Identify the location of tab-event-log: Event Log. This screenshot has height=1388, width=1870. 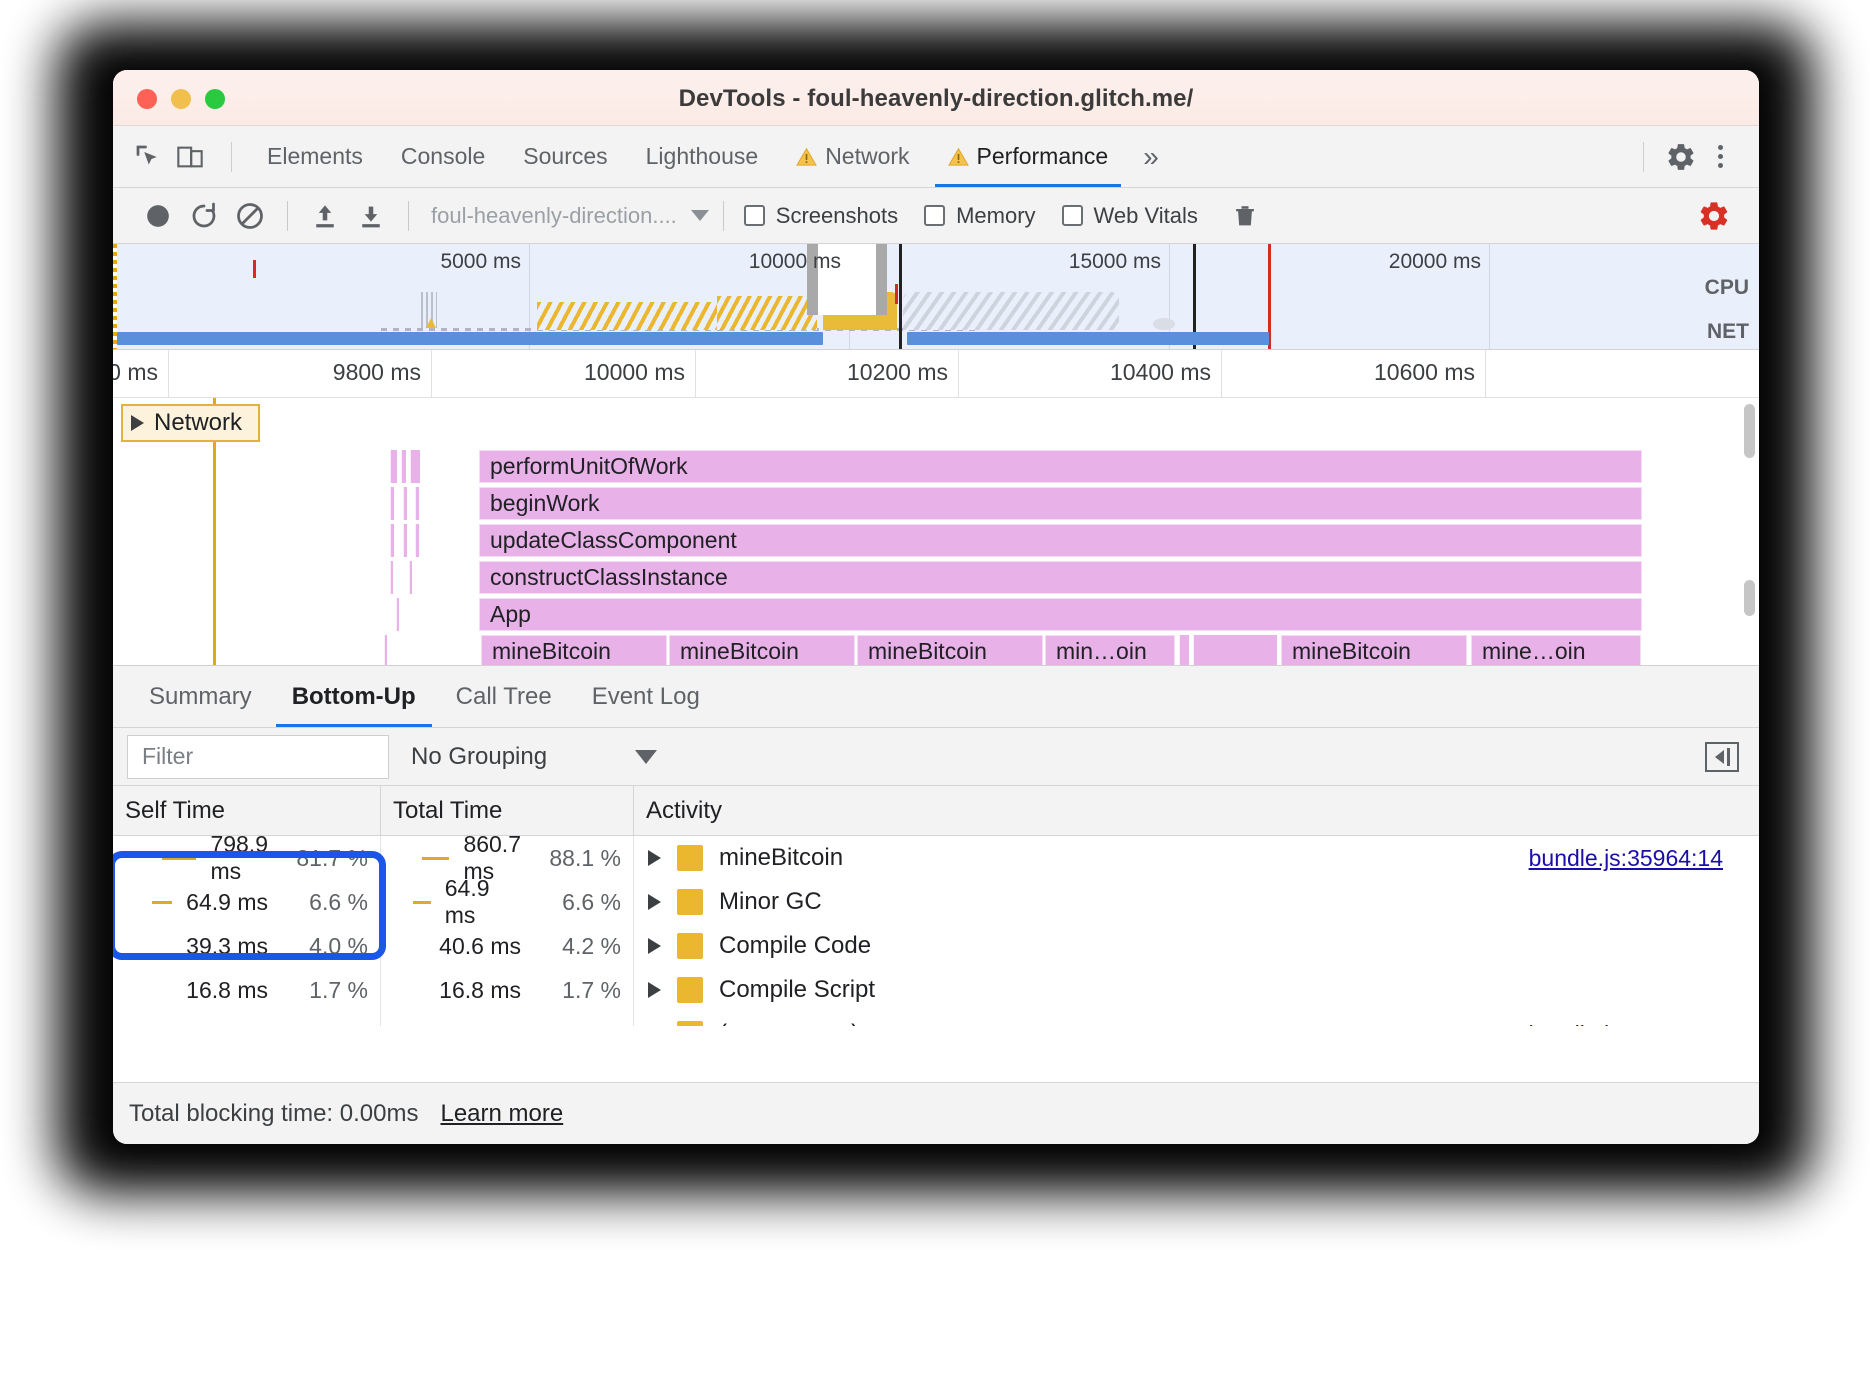
(646, 696).